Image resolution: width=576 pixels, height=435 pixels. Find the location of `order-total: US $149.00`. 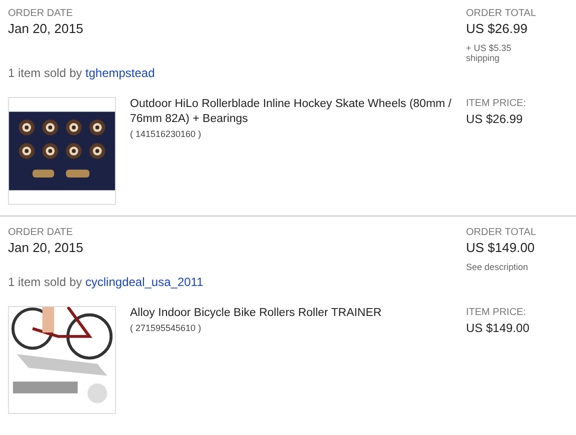

order-total: US $149.00 is located at coordinates (501, 248).